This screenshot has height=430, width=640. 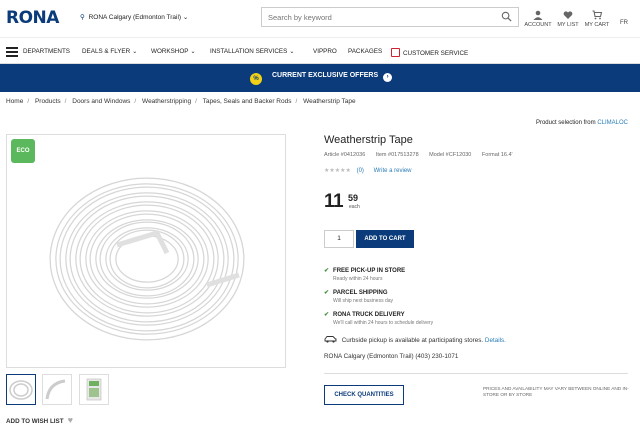 What do you see at coordinates (147, 259) in the screenshot?
I see `weatherstrip-coil-image` at bounding box center [147, 259].